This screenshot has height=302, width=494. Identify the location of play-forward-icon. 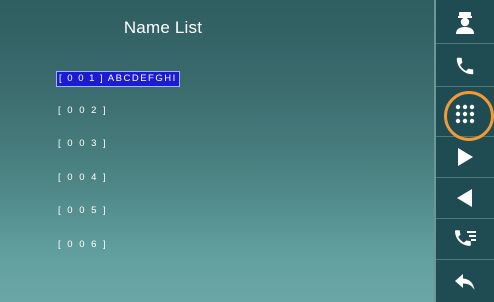
(465, 157).